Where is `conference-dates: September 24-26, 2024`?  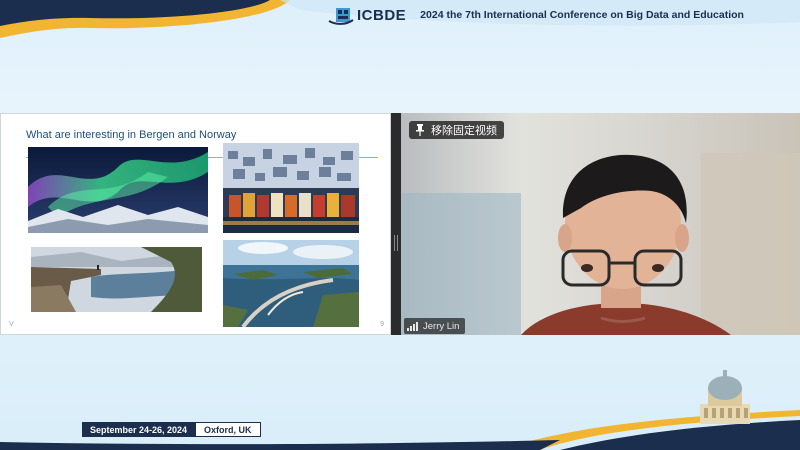 conference-dates: September 24-26, 2024 is located at coordinates (139, 429).